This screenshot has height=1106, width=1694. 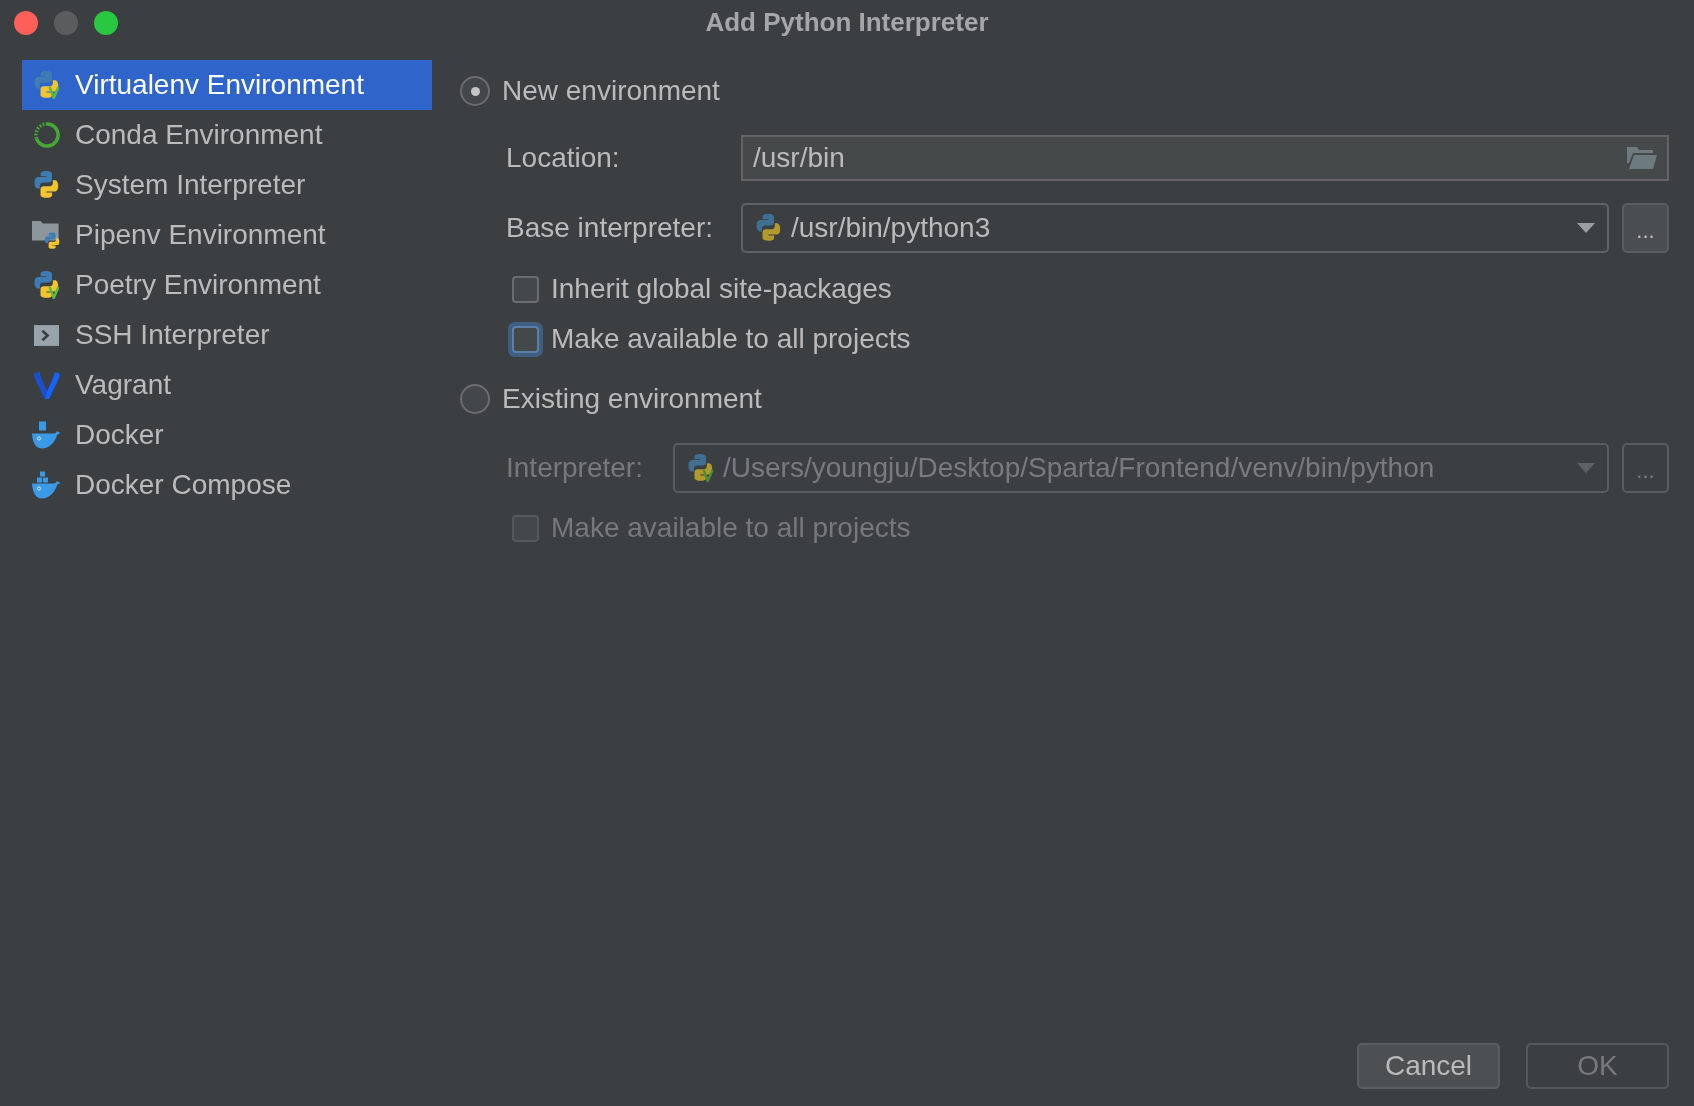 What do you see at coordinates (525, 289) in the screenshot?
I see `checkbox` at bounding box center [525, 289].